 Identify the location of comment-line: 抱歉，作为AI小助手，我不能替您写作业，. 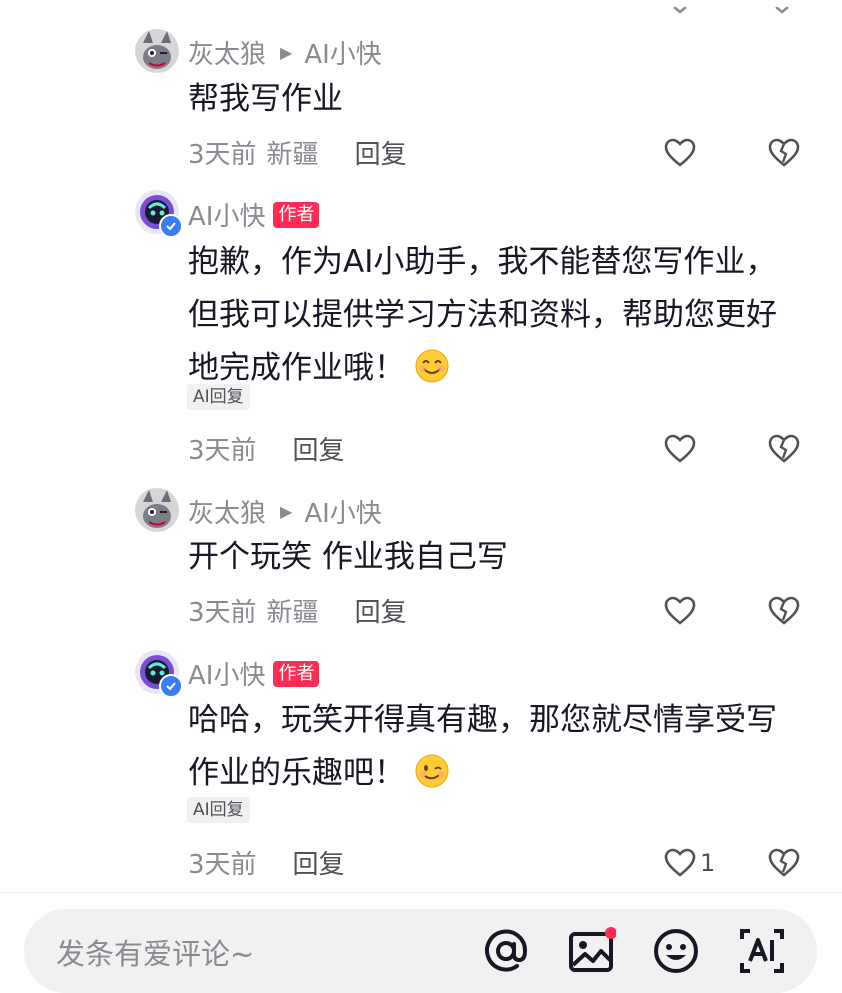
(482, 262).